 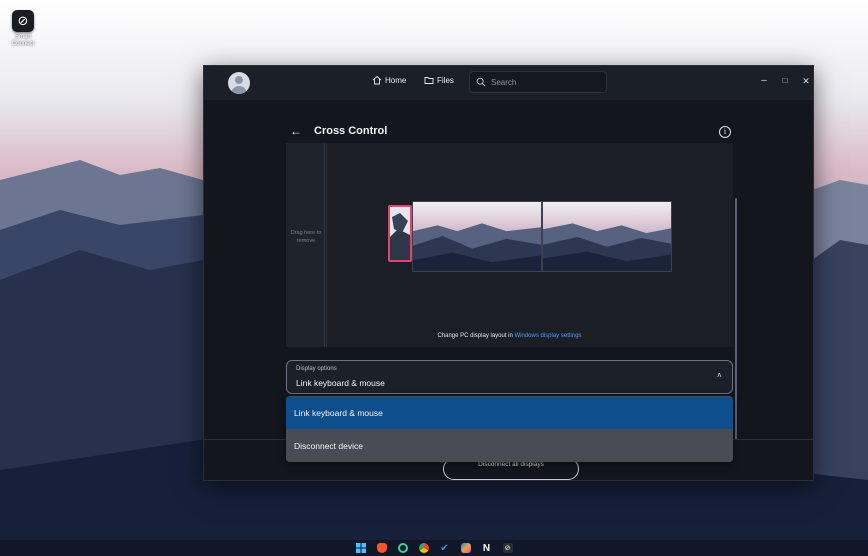 What do you see at coordinates (396, 80) in the screenshot?
I see `nav-home-label: Home` at bounding box center [396, 80].